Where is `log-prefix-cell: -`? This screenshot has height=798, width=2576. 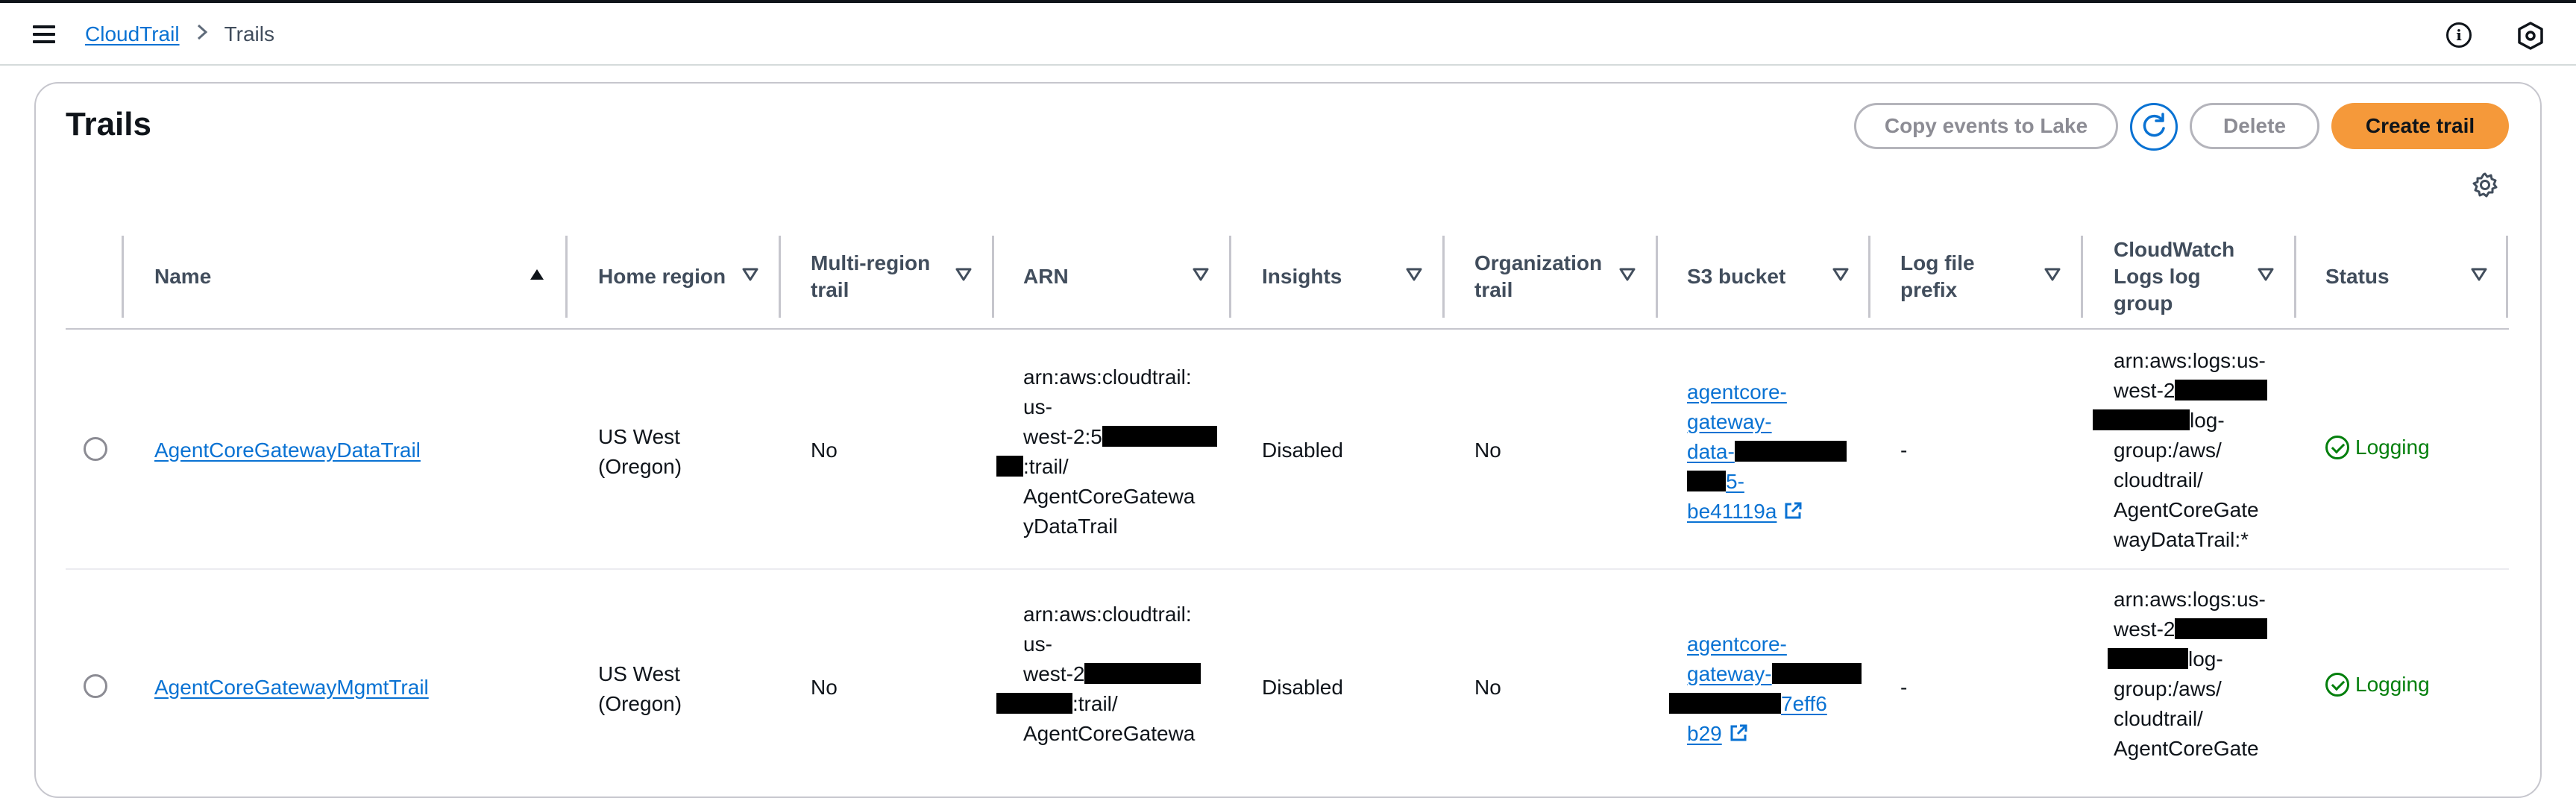 log-prefix-cell: - is located at coordinates (1904, 687).